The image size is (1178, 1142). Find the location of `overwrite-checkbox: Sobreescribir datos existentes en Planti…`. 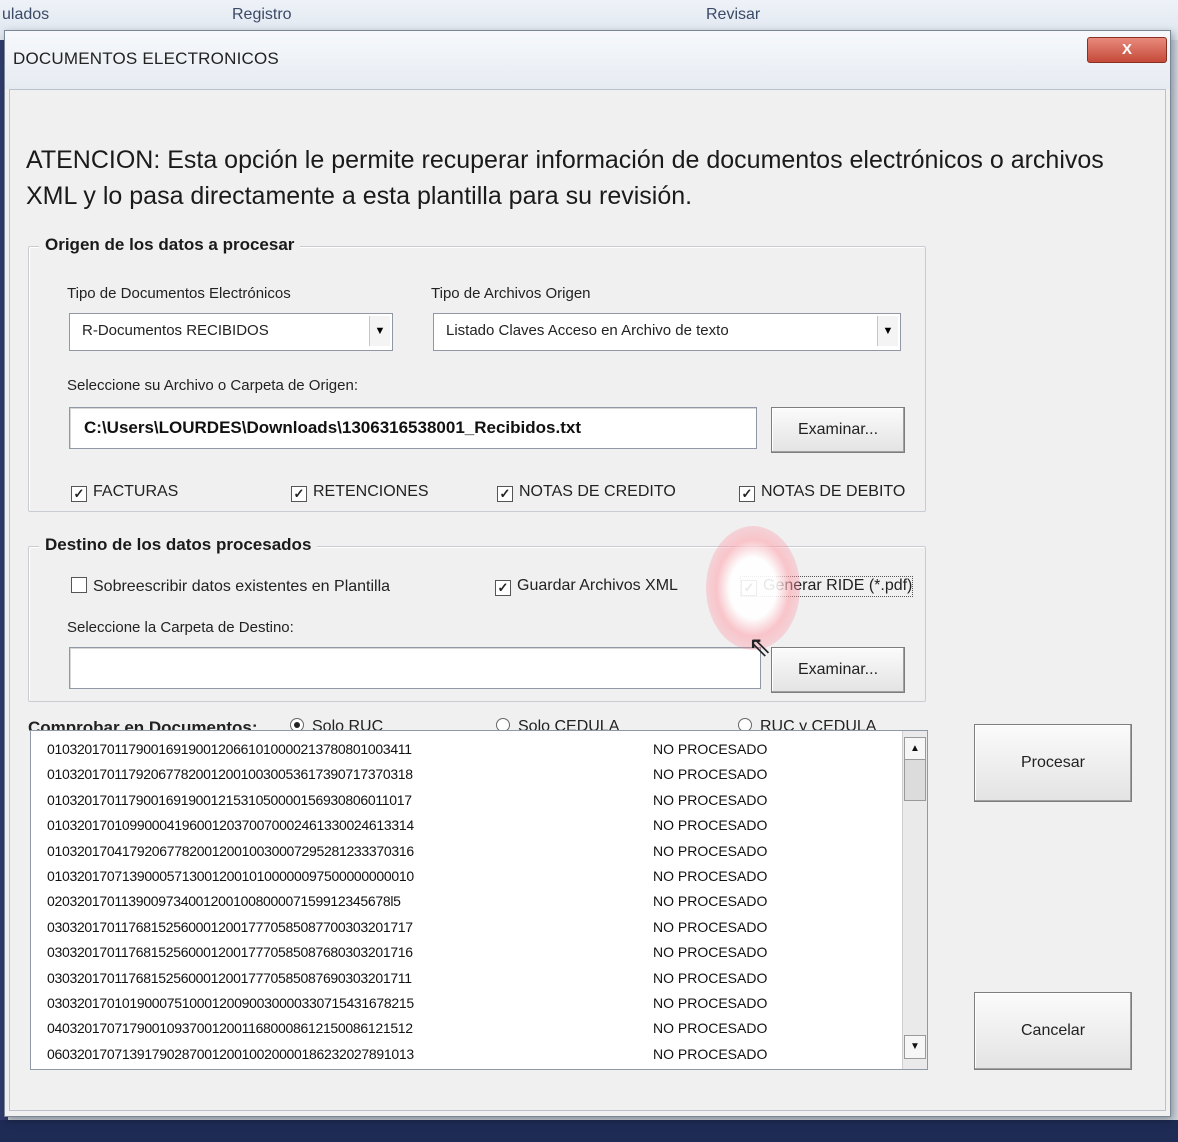

overwrite-checkbox: Sobreescribir datos existentes en Planti… is located at coordinates (230, 586).